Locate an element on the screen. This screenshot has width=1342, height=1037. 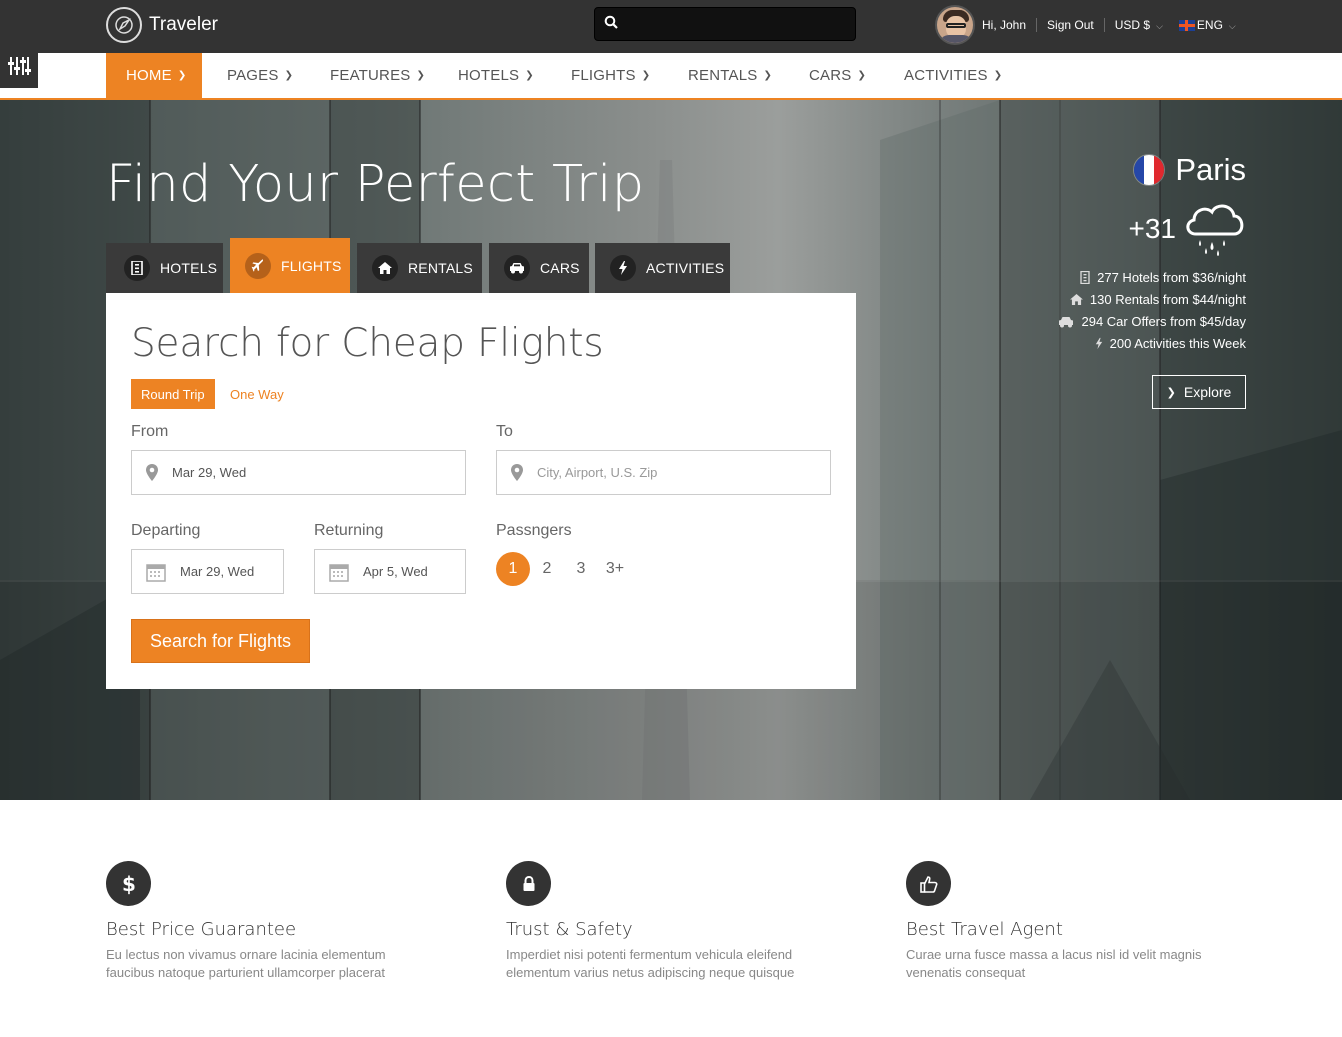
language-selector: ENG ⌵ is located at coordinates (1207, 25).